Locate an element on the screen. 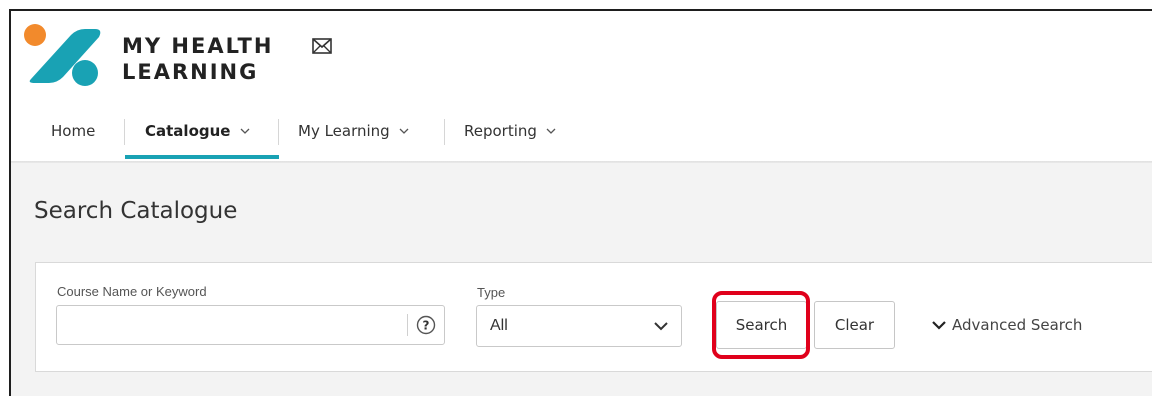  type-label: Type is located at coordinates (491, 292).